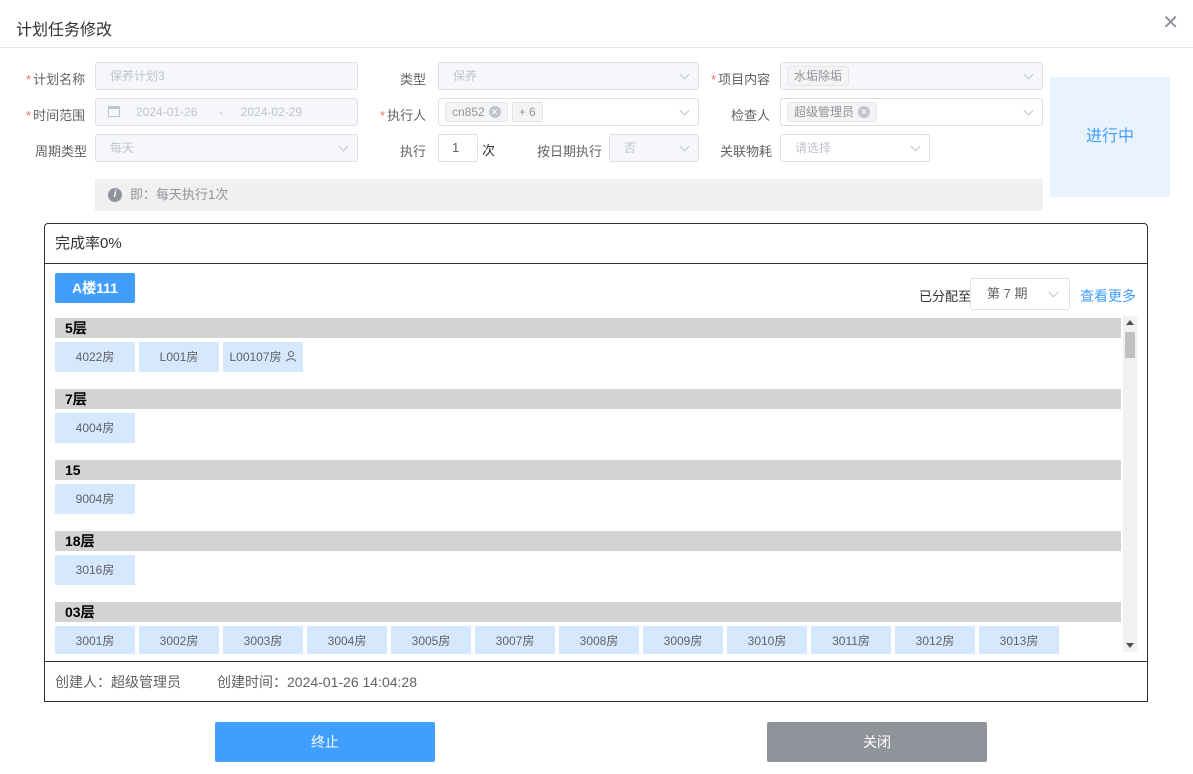  I want to click on inspector-select: 超级管理员 ✕, so click(911, 112).